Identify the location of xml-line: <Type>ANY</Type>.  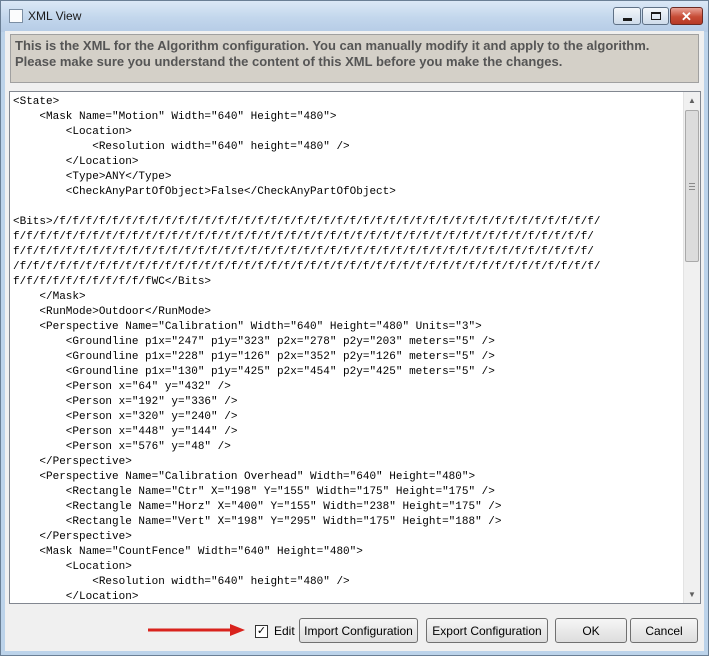
(92, 177).